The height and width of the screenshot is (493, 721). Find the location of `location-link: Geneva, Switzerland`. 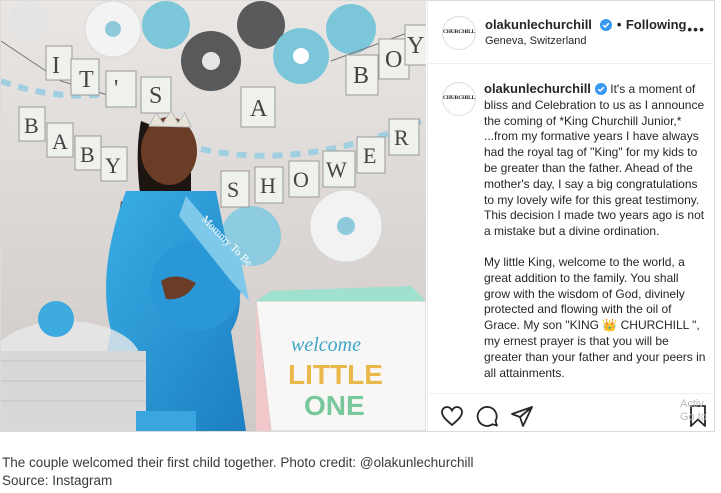

location-link: Geneva, Switzerland is located at coordinates (536, 41).